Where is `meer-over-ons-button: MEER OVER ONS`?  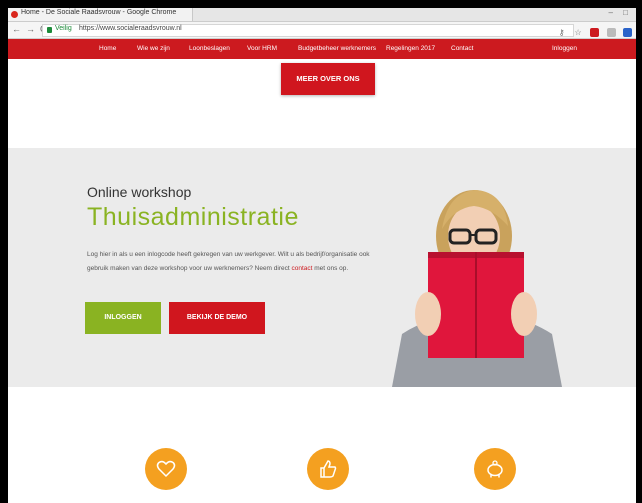 meer-over-ons-button: MEER OVER ONS is located at coordinates (328, 79).